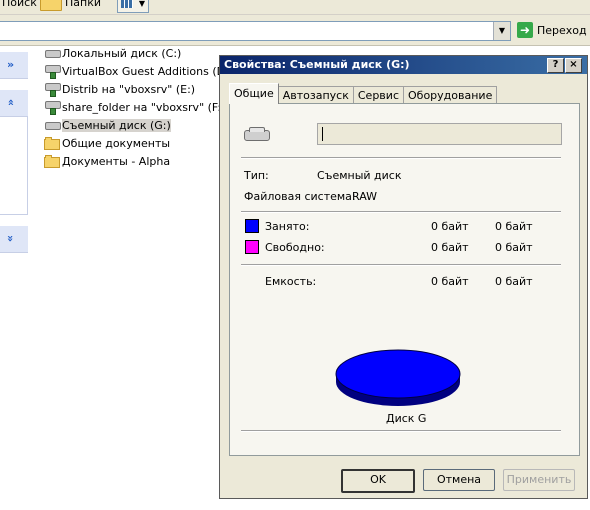 Image resolution: width=590 pixels, height=510 pixels. What do you see at coordinates (525, 30) in the screenshot?
I see `go-arrow-icon: ➜` at bounding box center [525, 30].